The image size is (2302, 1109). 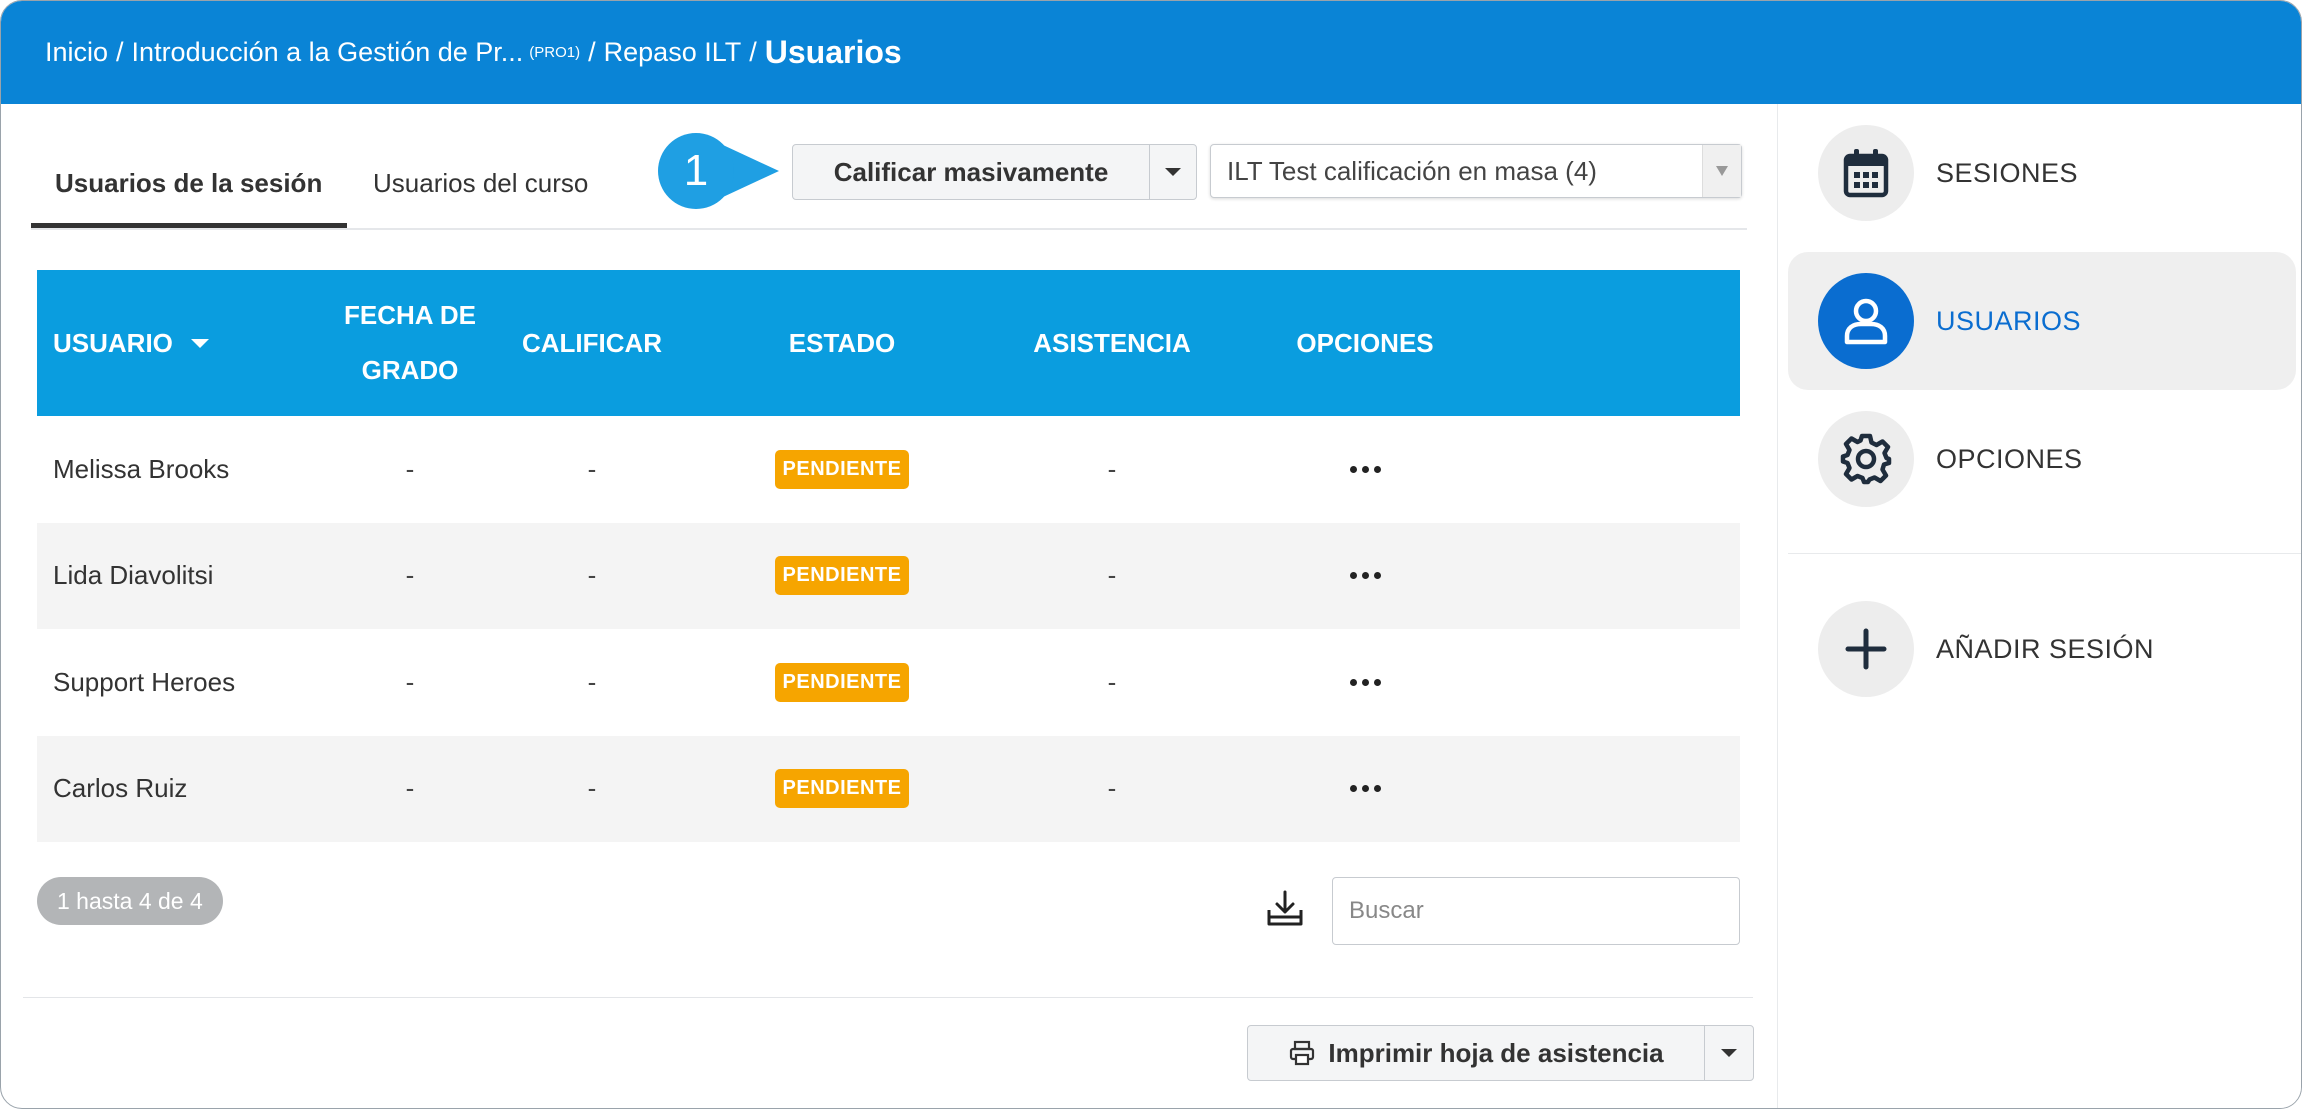 I want to click on print-attendance-split-button: Imprimir hoja de asistencia, so click(x=1500, y=1053).